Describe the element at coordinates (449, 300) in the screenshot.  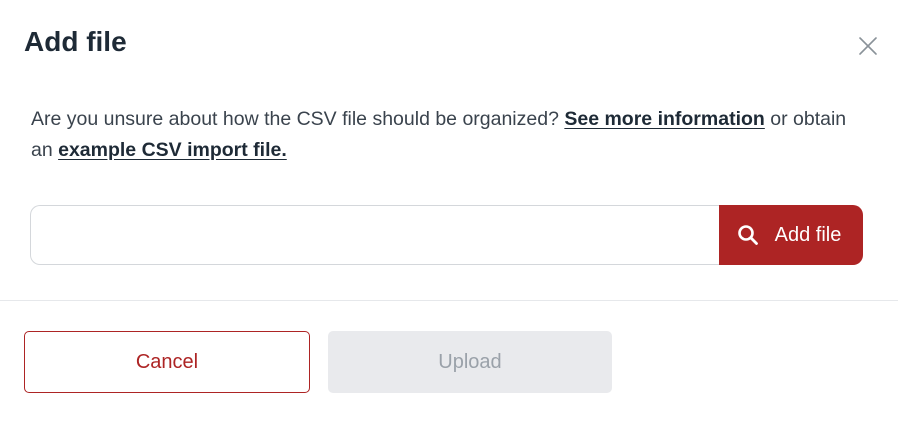
I see `footer-divider` at that location.